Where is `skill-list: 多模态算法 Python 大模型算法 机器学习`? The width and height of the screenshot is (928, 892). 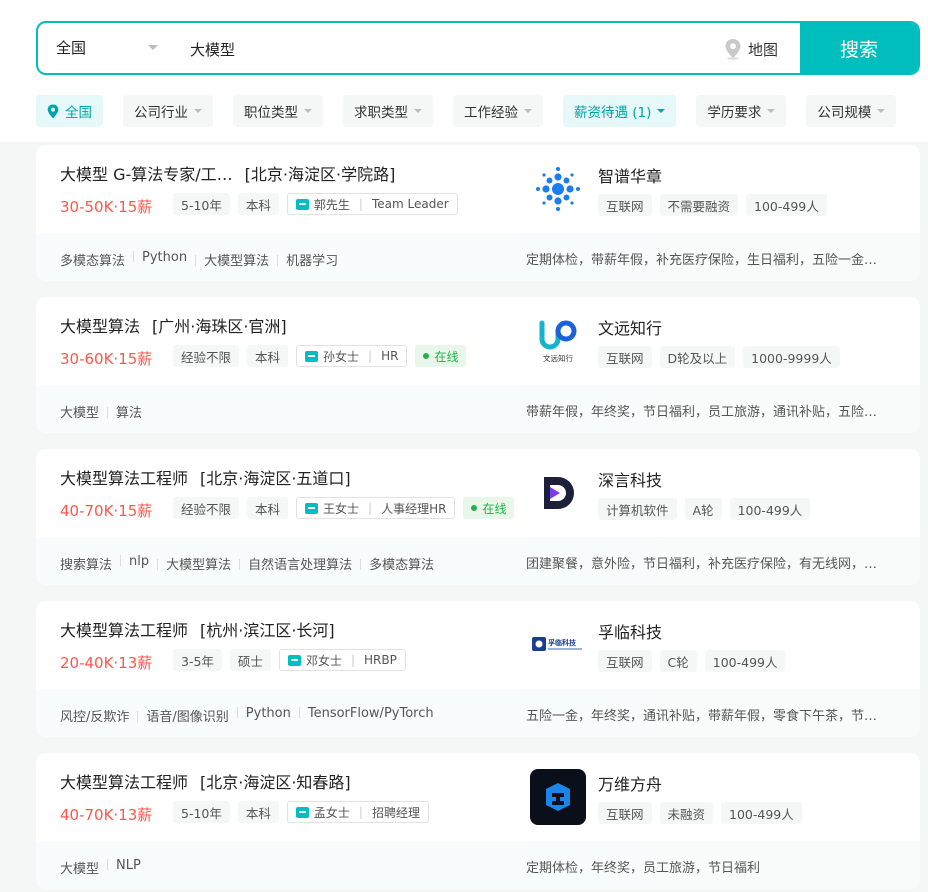
skill-list: 多模态算法 Python 大模型算法 机器学习 is located at coordinates (199, 259).